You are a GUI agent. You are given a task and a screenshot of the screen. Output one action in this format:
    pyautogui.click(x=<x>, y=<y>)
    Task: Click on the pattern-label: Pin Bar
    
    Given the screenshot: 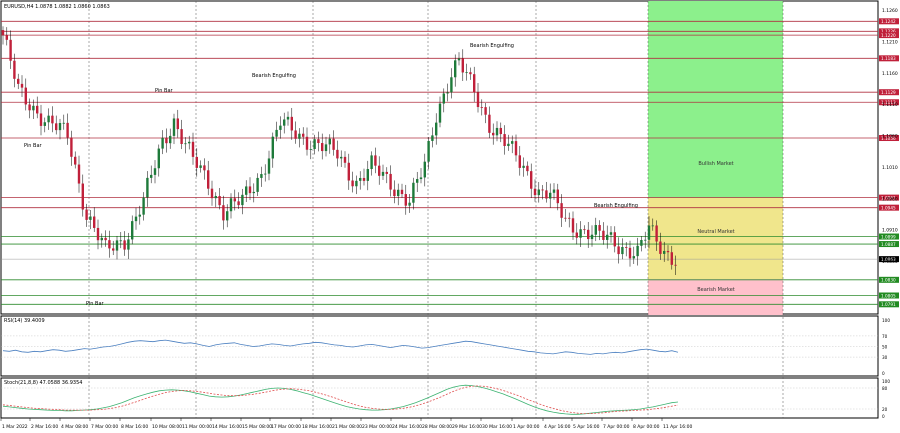 What is the action you would take?
    pyautogui.click(x=95, y=304)
    